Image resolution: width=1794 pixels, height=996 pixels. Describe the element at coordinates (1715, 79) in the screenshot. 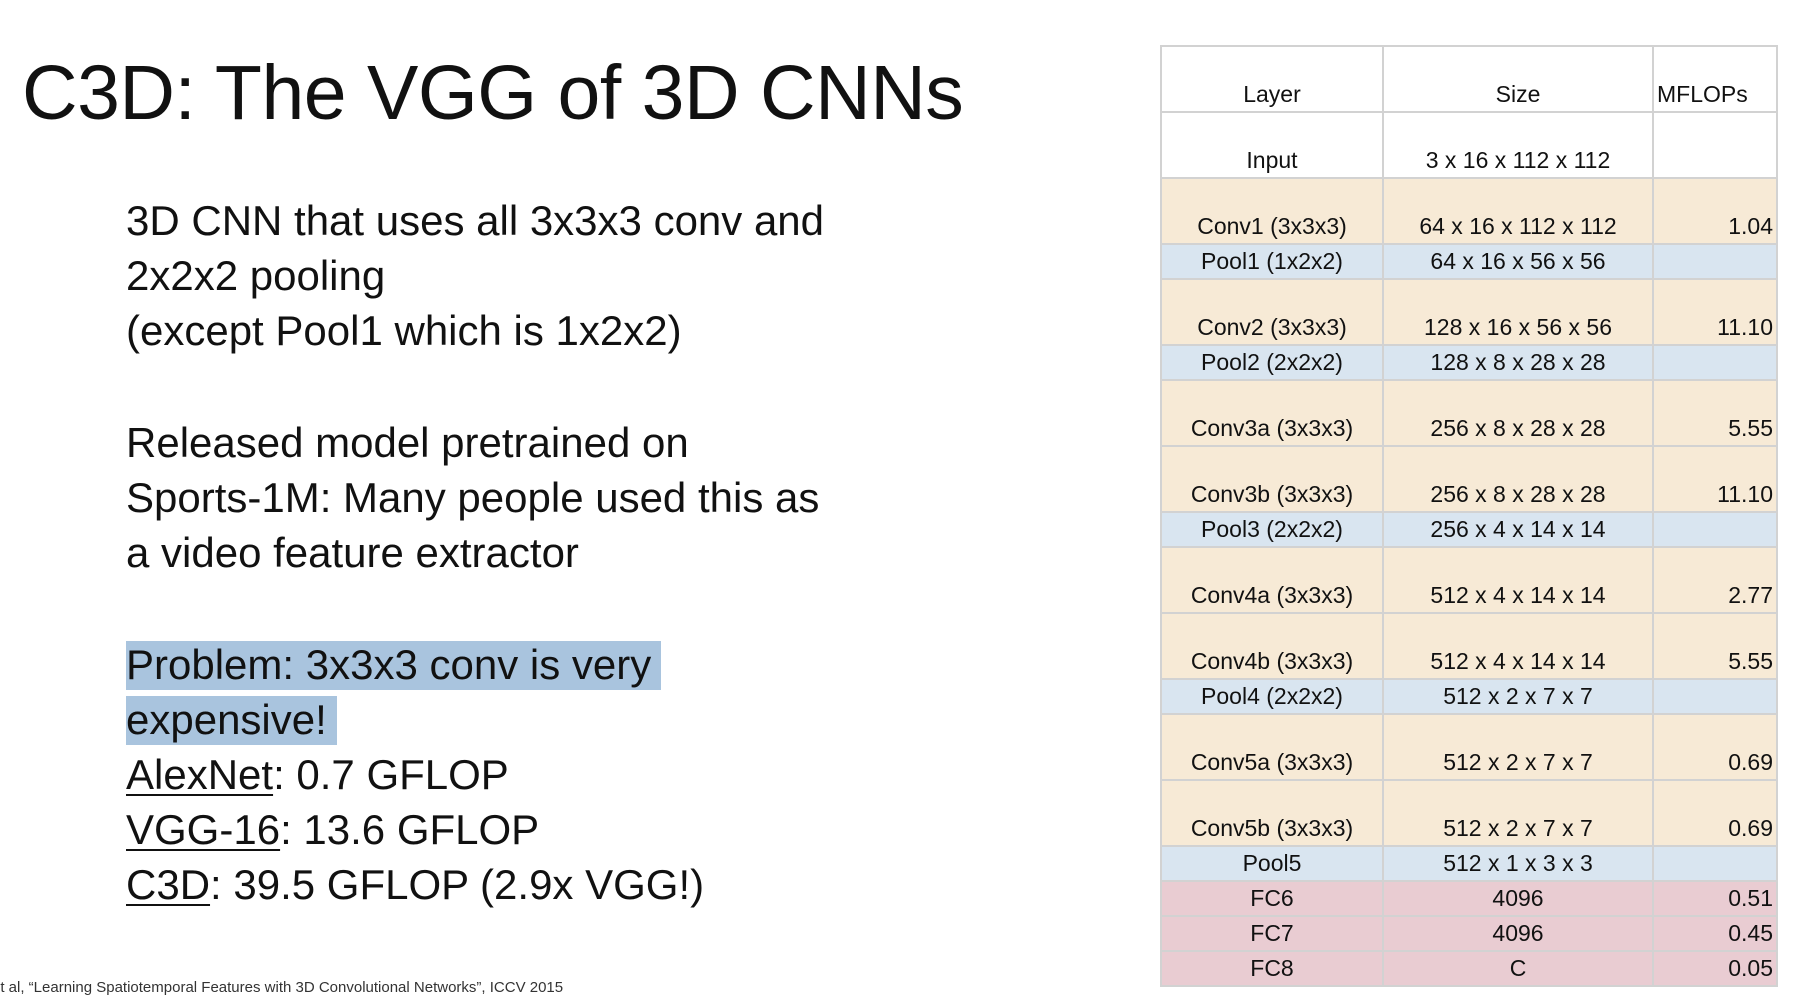

I see `header-mflops: MFLOPs` at that location.